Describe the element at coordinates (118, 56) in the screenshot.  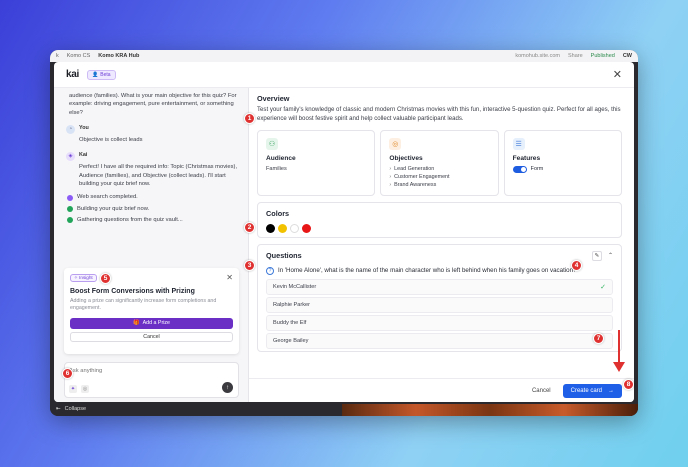
I see `breadcrumb-hub: Komo KRA Hub` at that location.